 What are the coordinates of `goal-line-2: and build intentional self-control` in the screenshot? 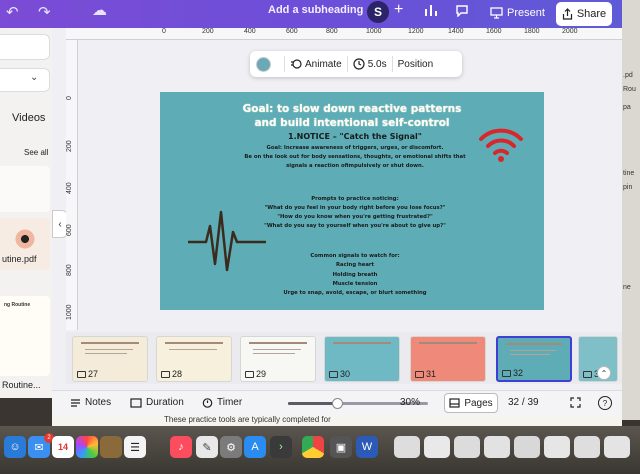 It's located at (352, 123).